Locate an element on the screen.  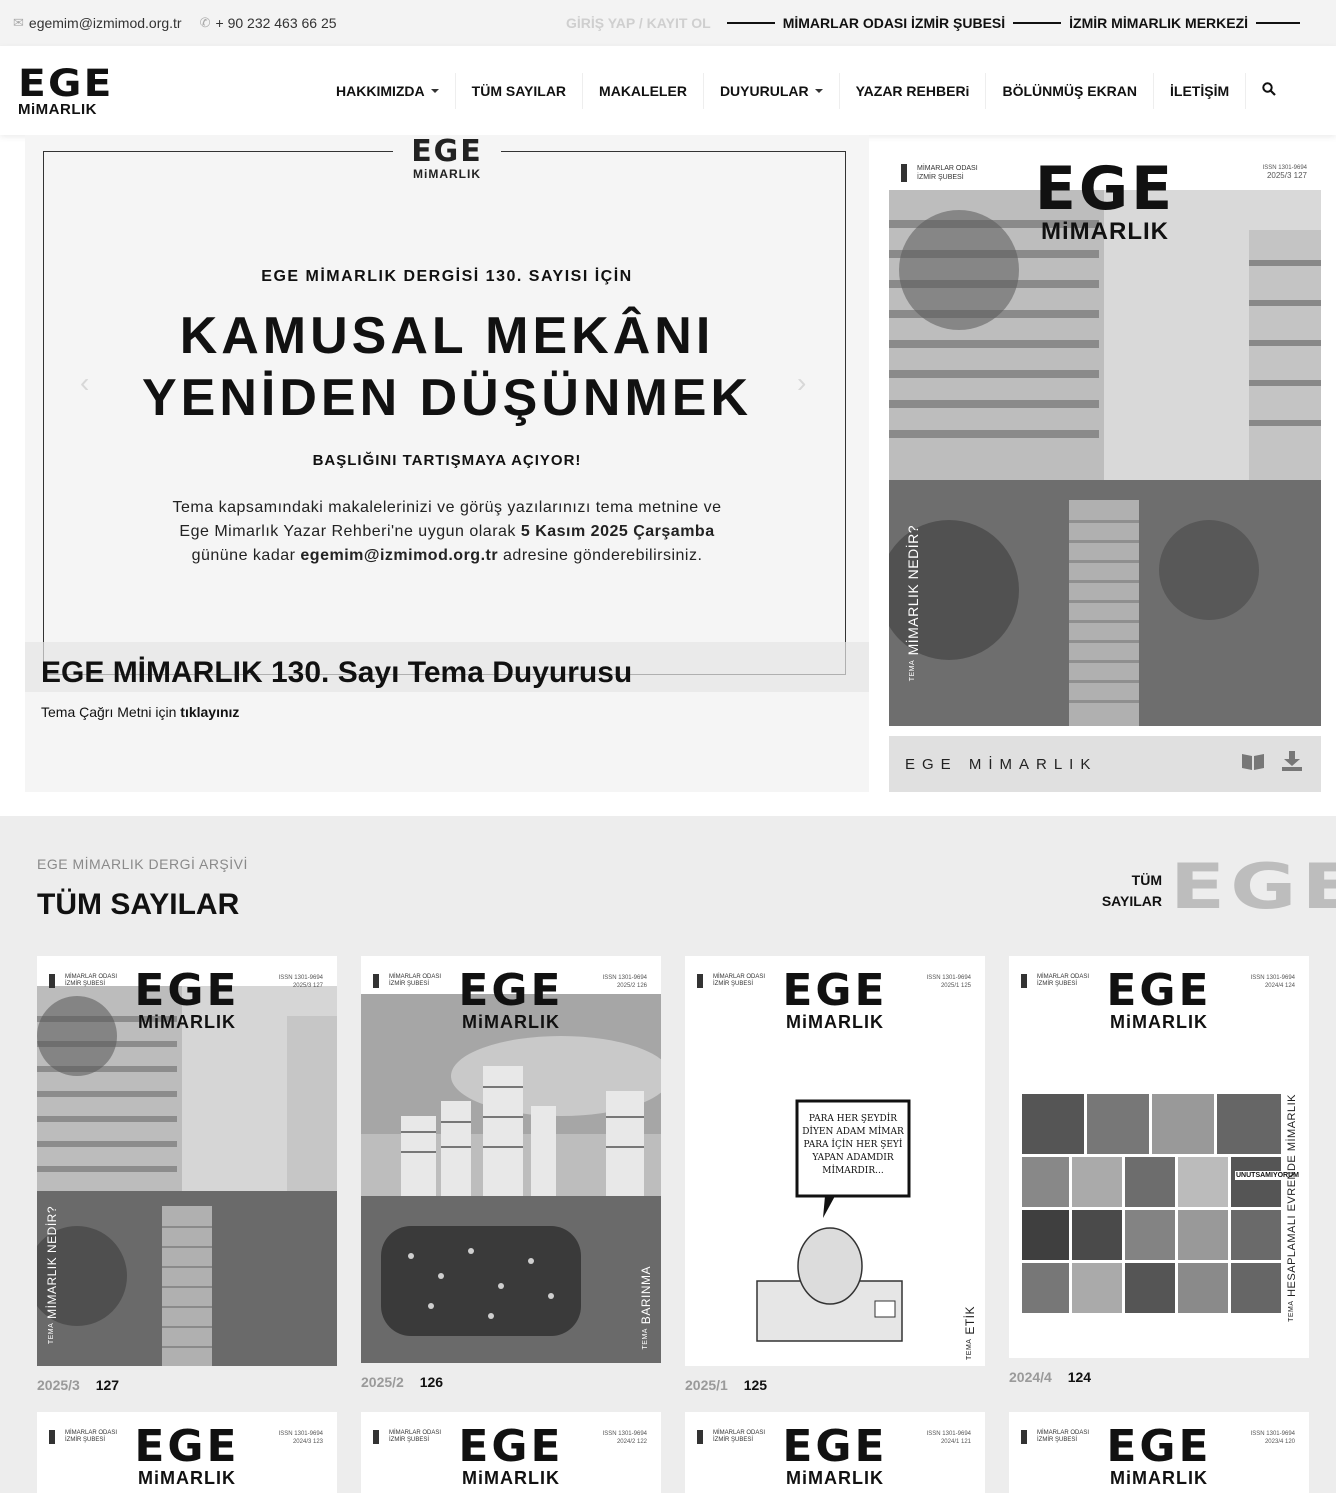
slider-prev-icon: ‹ is located at coordinates (84, 383).